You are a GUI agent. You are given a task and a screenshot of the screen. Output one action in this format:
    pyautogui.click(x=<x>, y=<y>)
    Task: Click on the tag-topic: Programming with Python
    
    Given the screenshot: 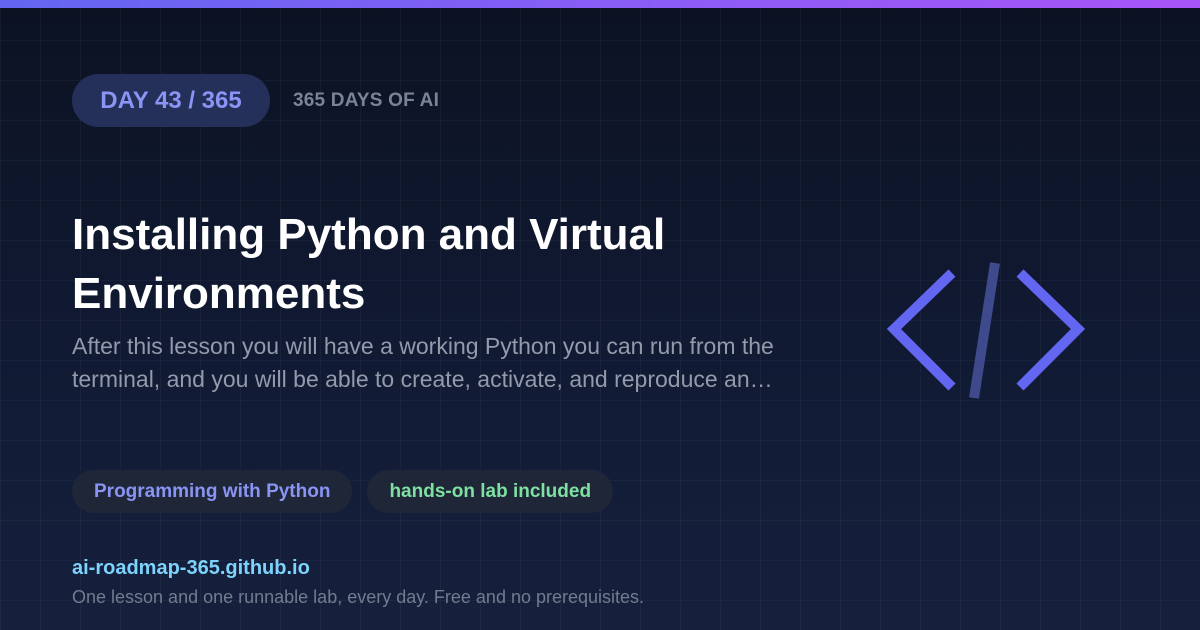 What is the action you would take?
    pyautogui.click(x=212, y=491)
    